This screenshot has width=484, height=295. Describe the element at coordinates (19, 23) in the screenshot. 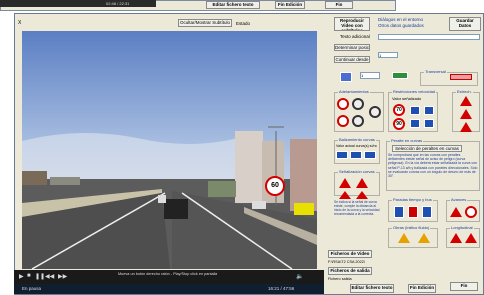

I see `close-x-label: X` at that location.